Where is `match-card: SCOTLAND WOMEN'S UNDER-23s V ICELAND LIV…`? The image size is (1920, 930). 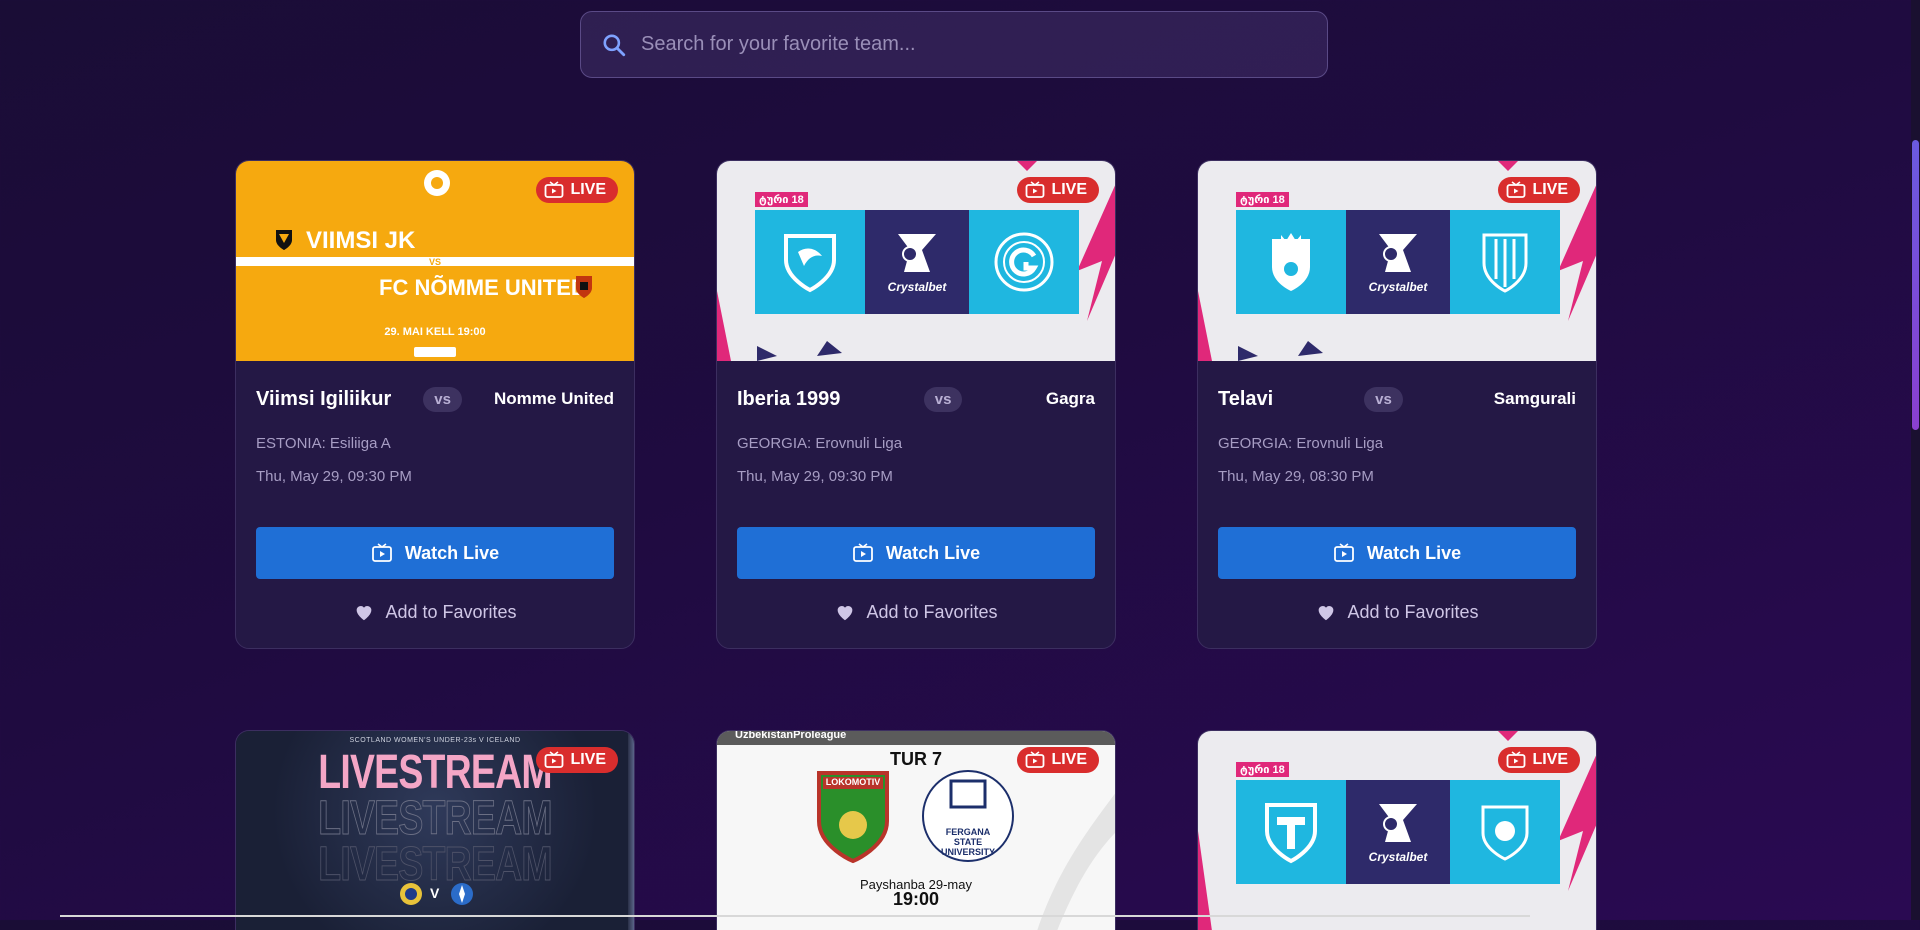 match-card: SCOTLAND WOMEN'S UNDER-23s V ICELAND LIV… is located at coordinates (435, 830).